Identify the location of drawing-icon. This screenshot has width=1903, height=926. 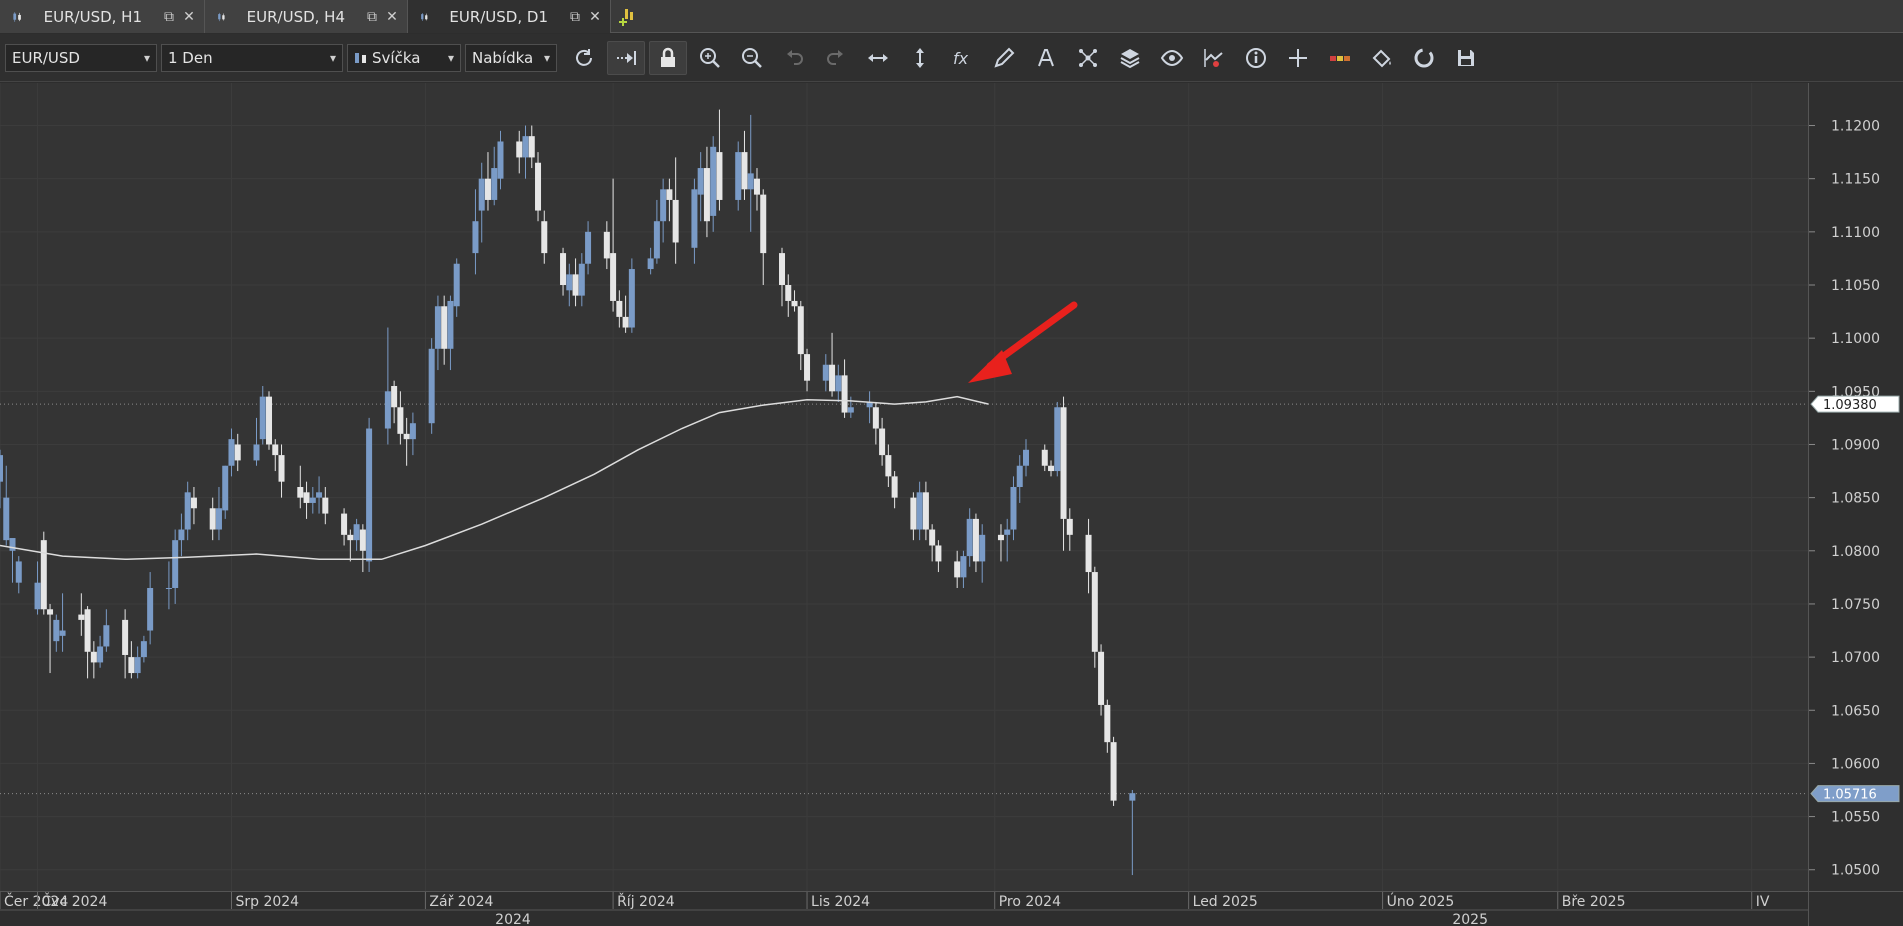
(1004, 57).